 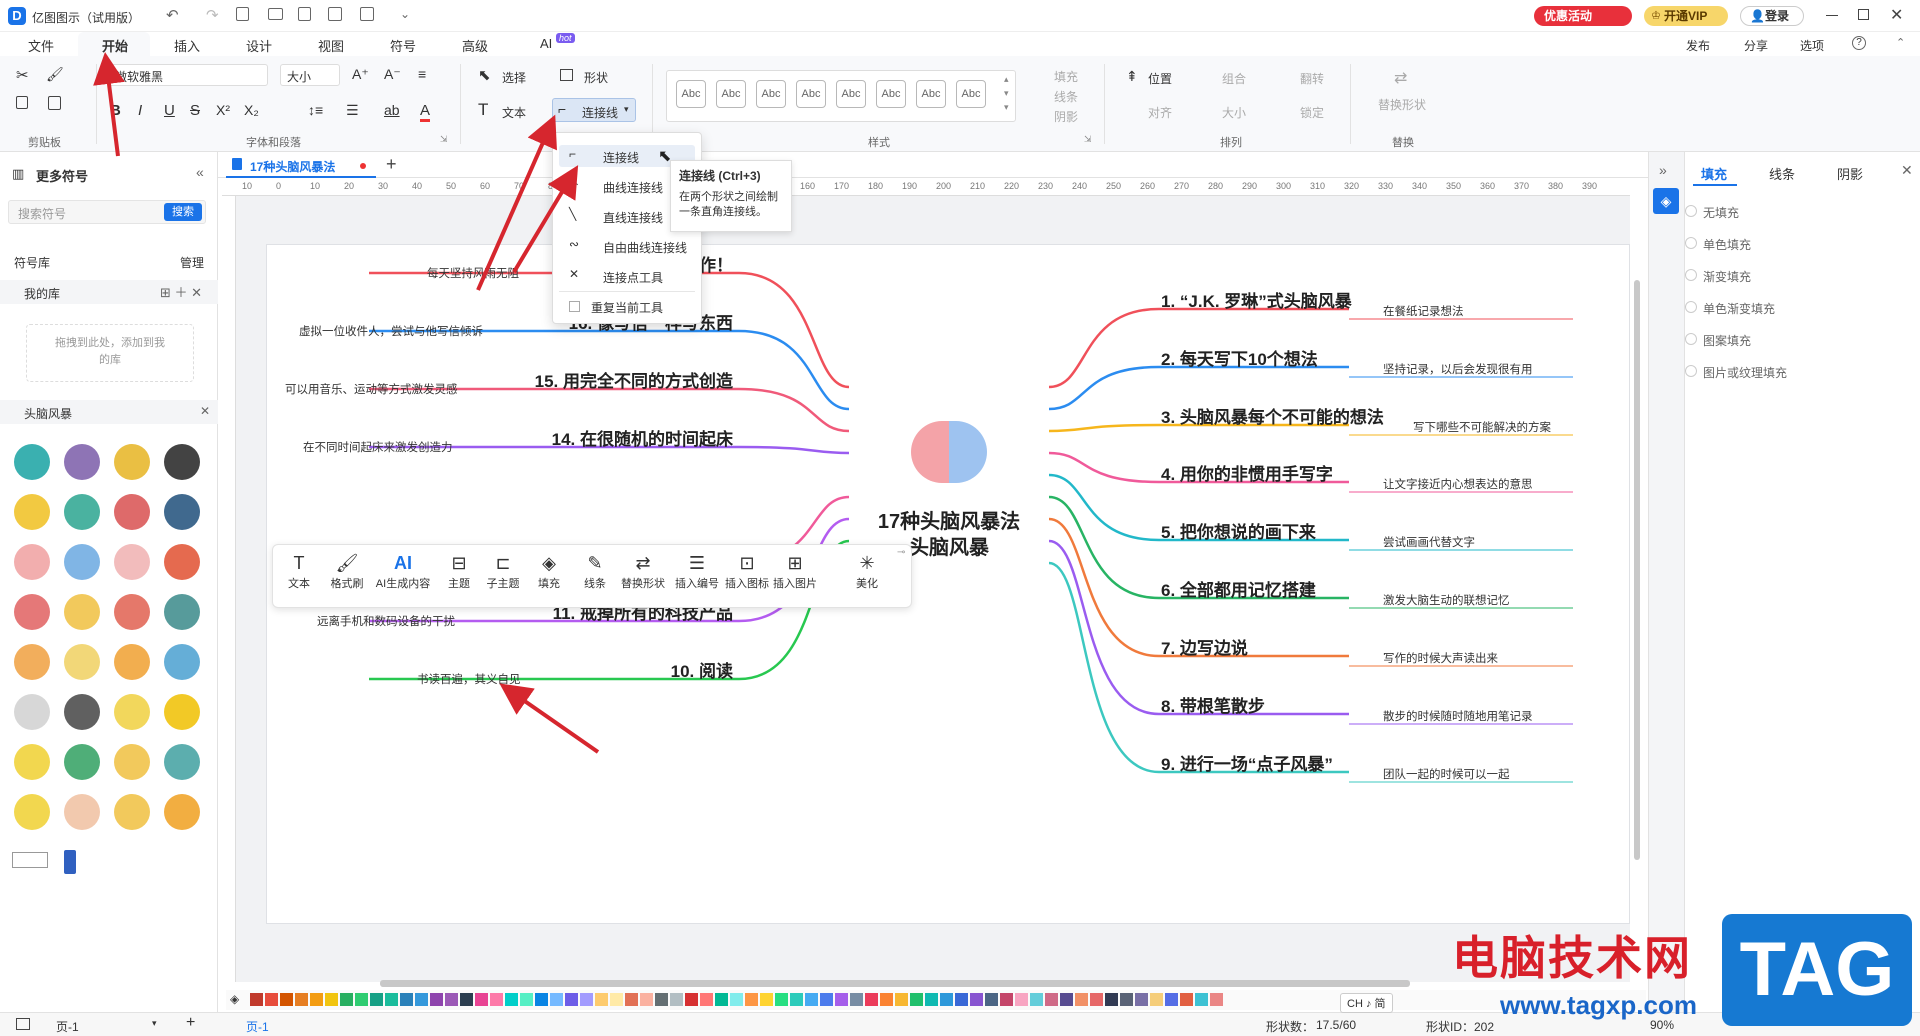 What do you see at coordinates (1256, 299) in the screenshot?
I see `subtopic-right: 1. “J.K. 罗琳”式头脑风暴` at bounding box center [1256, 299].